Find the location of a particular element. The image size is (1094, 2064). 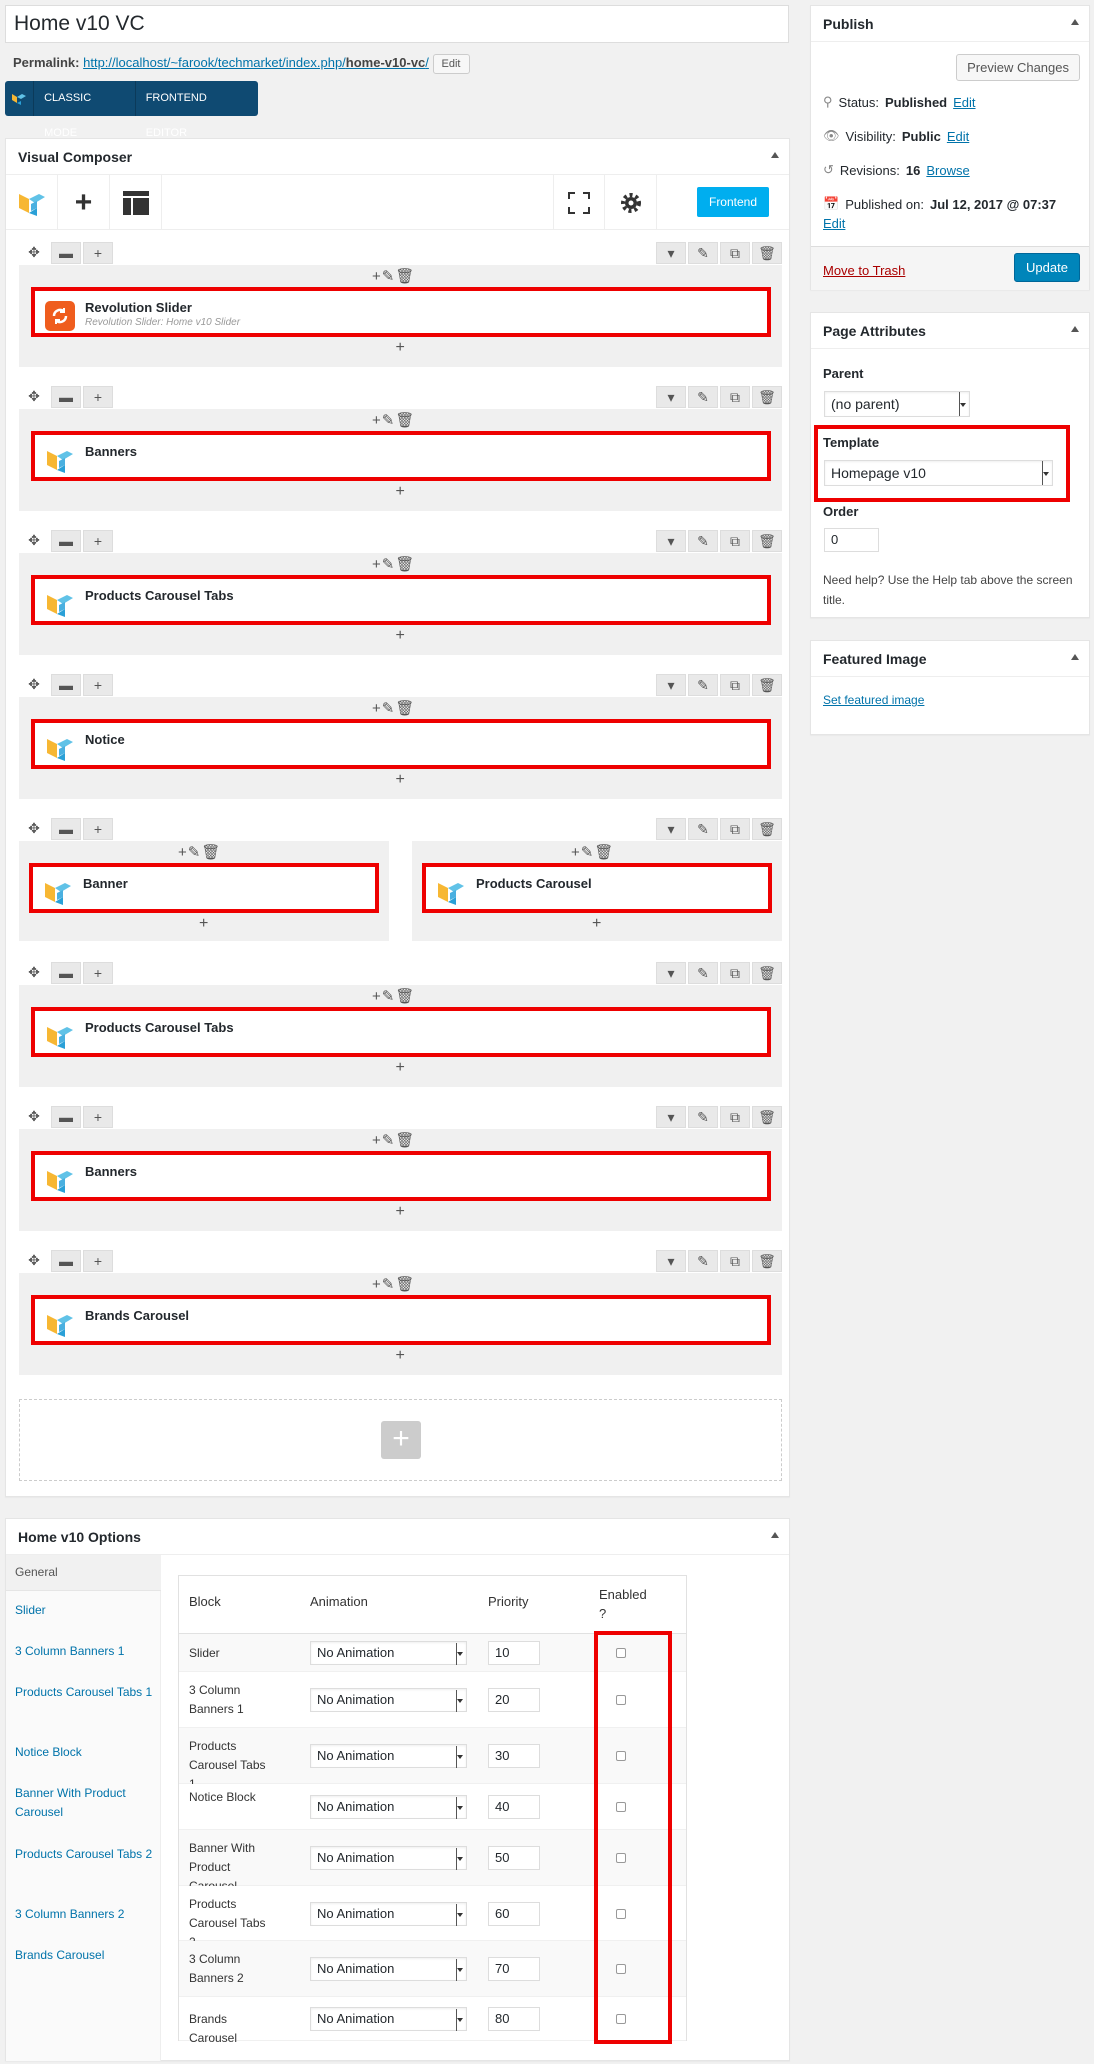

priority-input: 80 is located at coordinates (514, 2019).